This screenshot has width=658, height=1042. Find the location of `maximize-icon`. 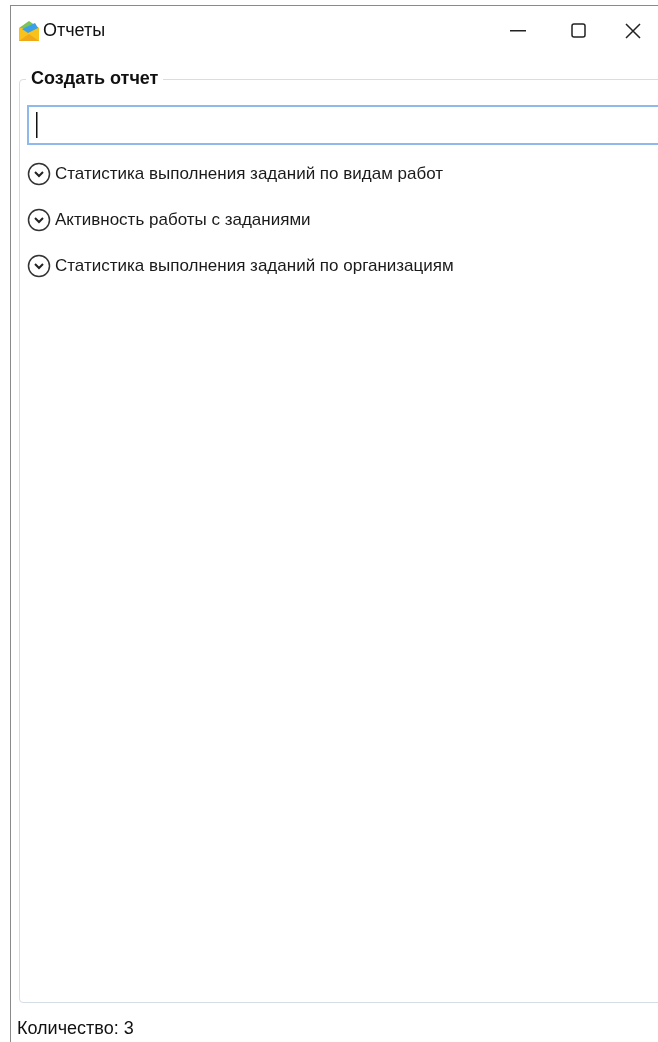

maximize-icon is located at coordinates (578, 31).